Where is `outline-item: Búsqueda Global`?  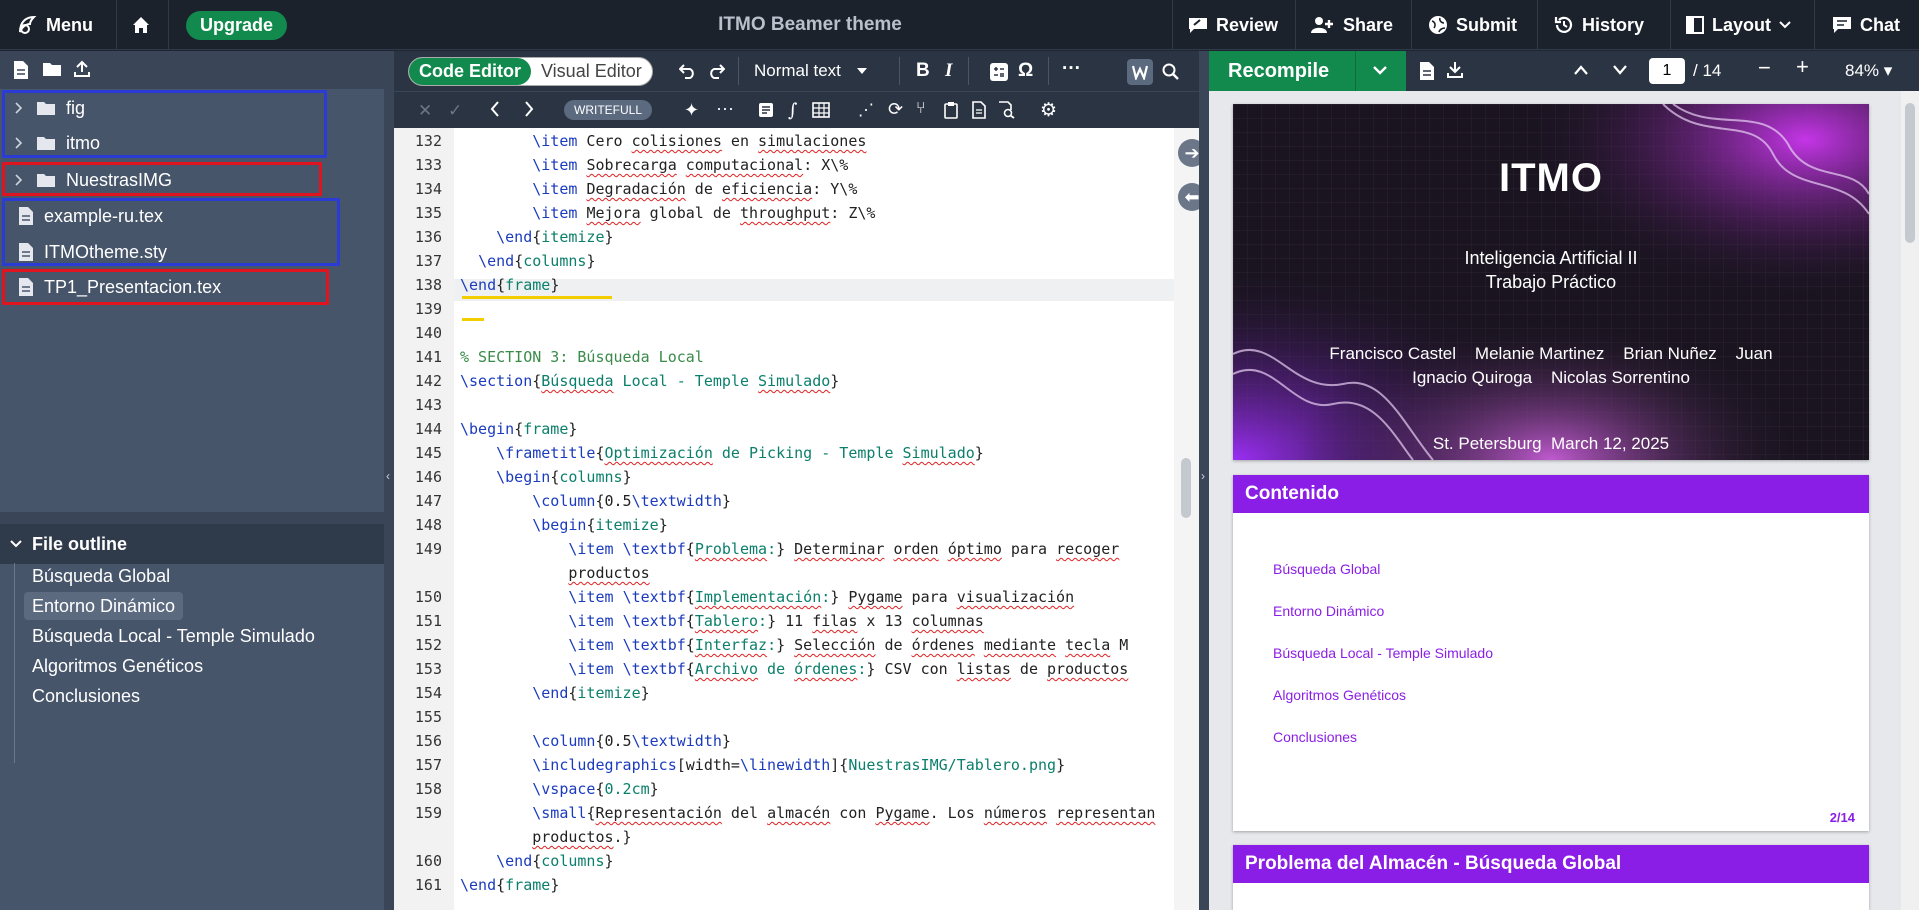 outline-item: Búsqueda Global is located at coordinates (101, 576).